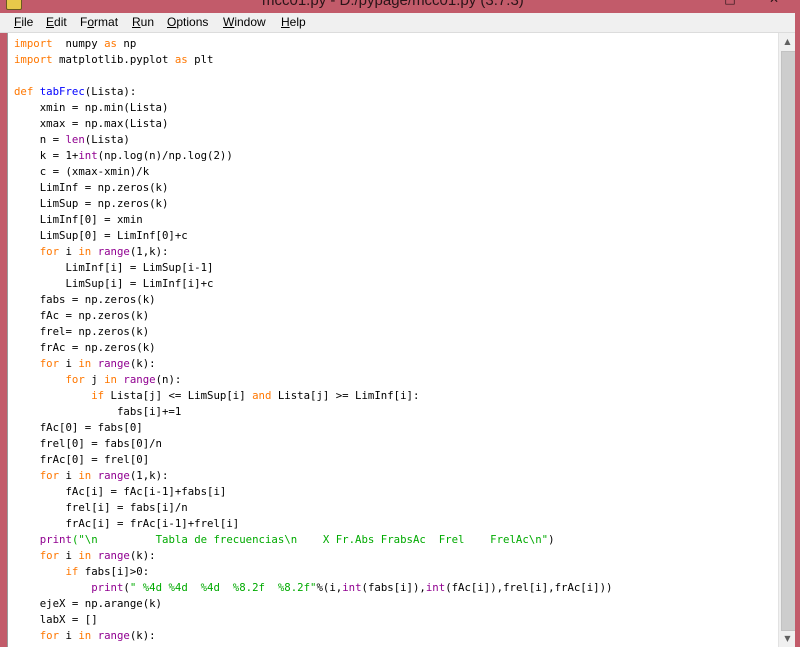 The height and width of the screenshot is (647, 800). Describe the element at coordinates (313, 444) in the screenshot. I see `code-line: frel[0] = fabs[0]/n` at that location.